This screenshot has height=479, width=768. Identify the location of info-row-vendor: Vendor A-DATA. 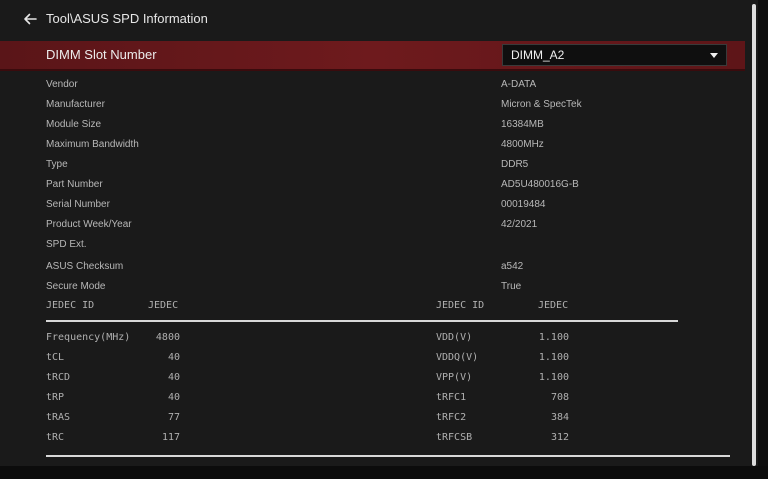
(370, 85).